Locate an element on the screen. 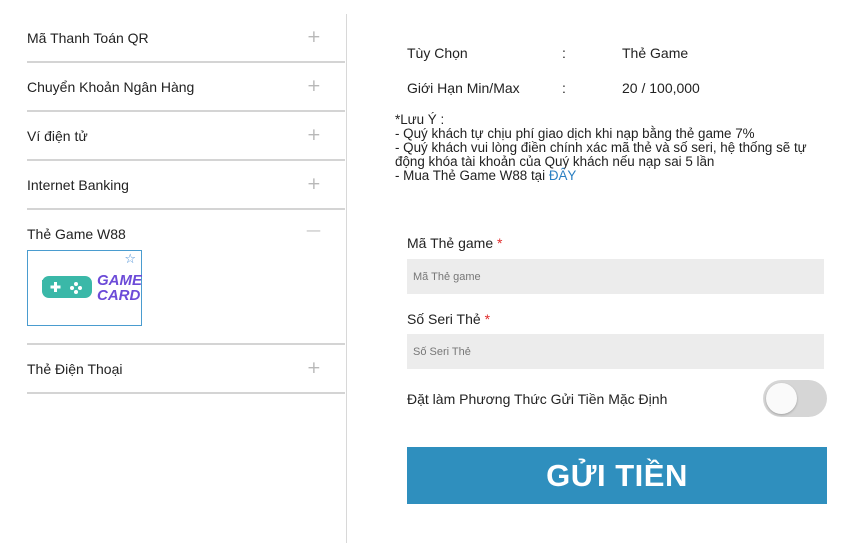 This screenshot has width=850, height=543. menu-item-label: Internet Banking is located at coordinates (78, 185).